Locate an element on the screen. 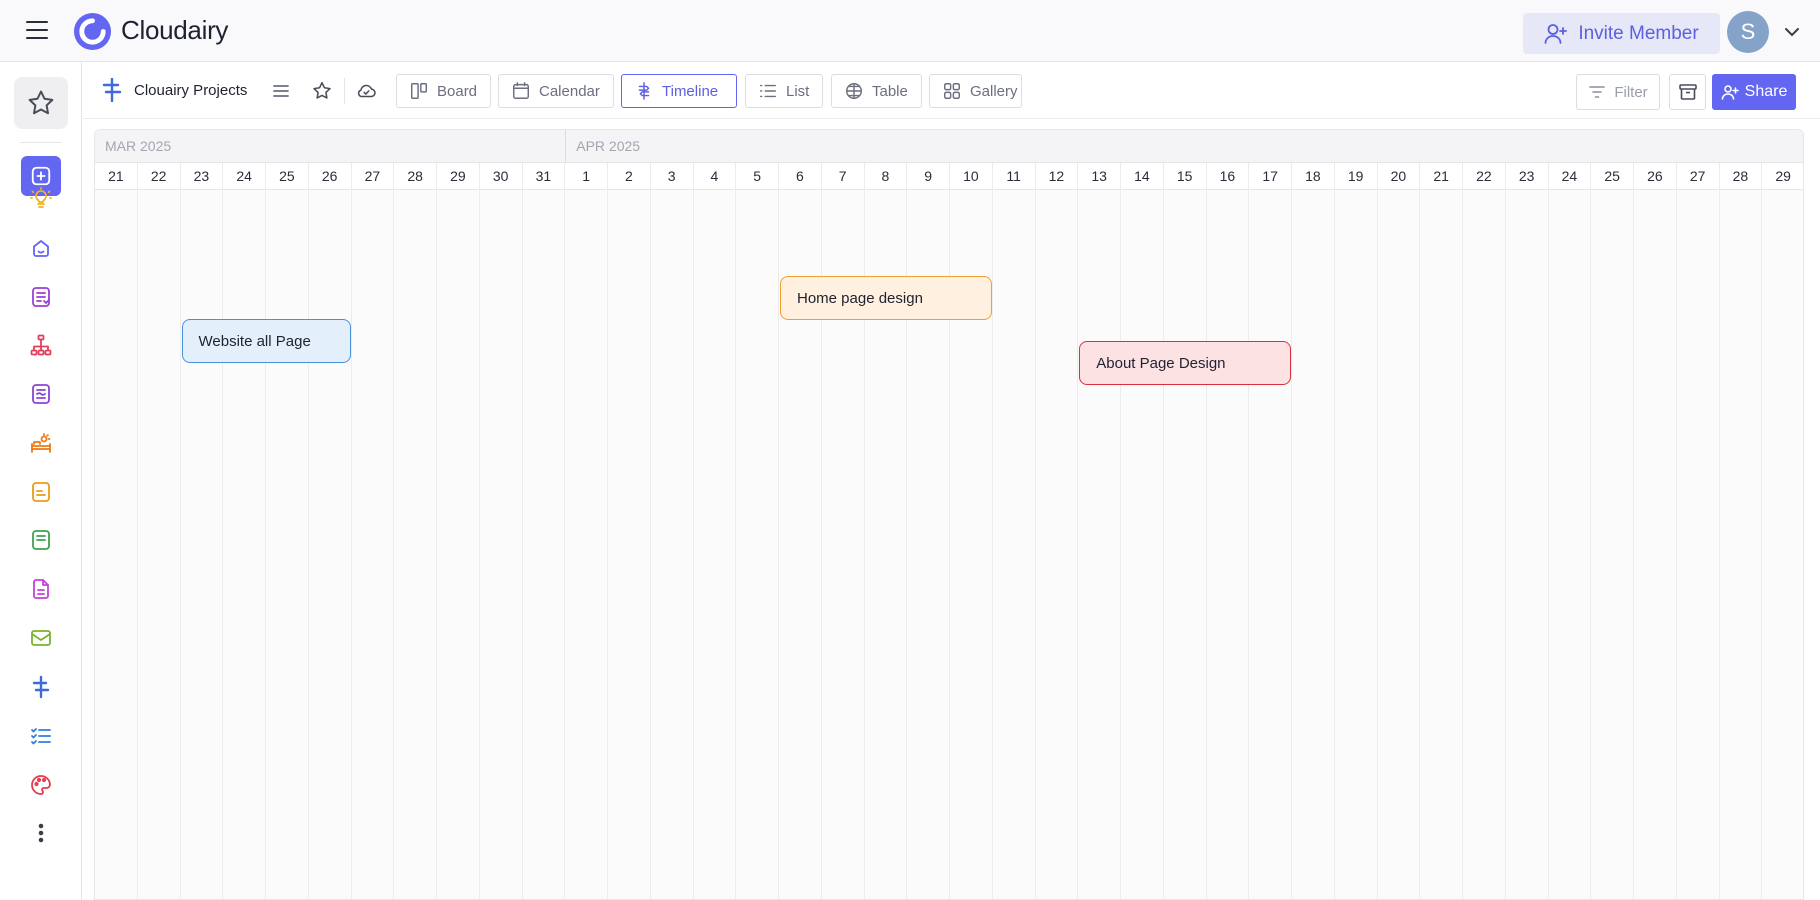 The image size is (1820, 900). sidebar-item-bulb is located at coordinates (41, 199).